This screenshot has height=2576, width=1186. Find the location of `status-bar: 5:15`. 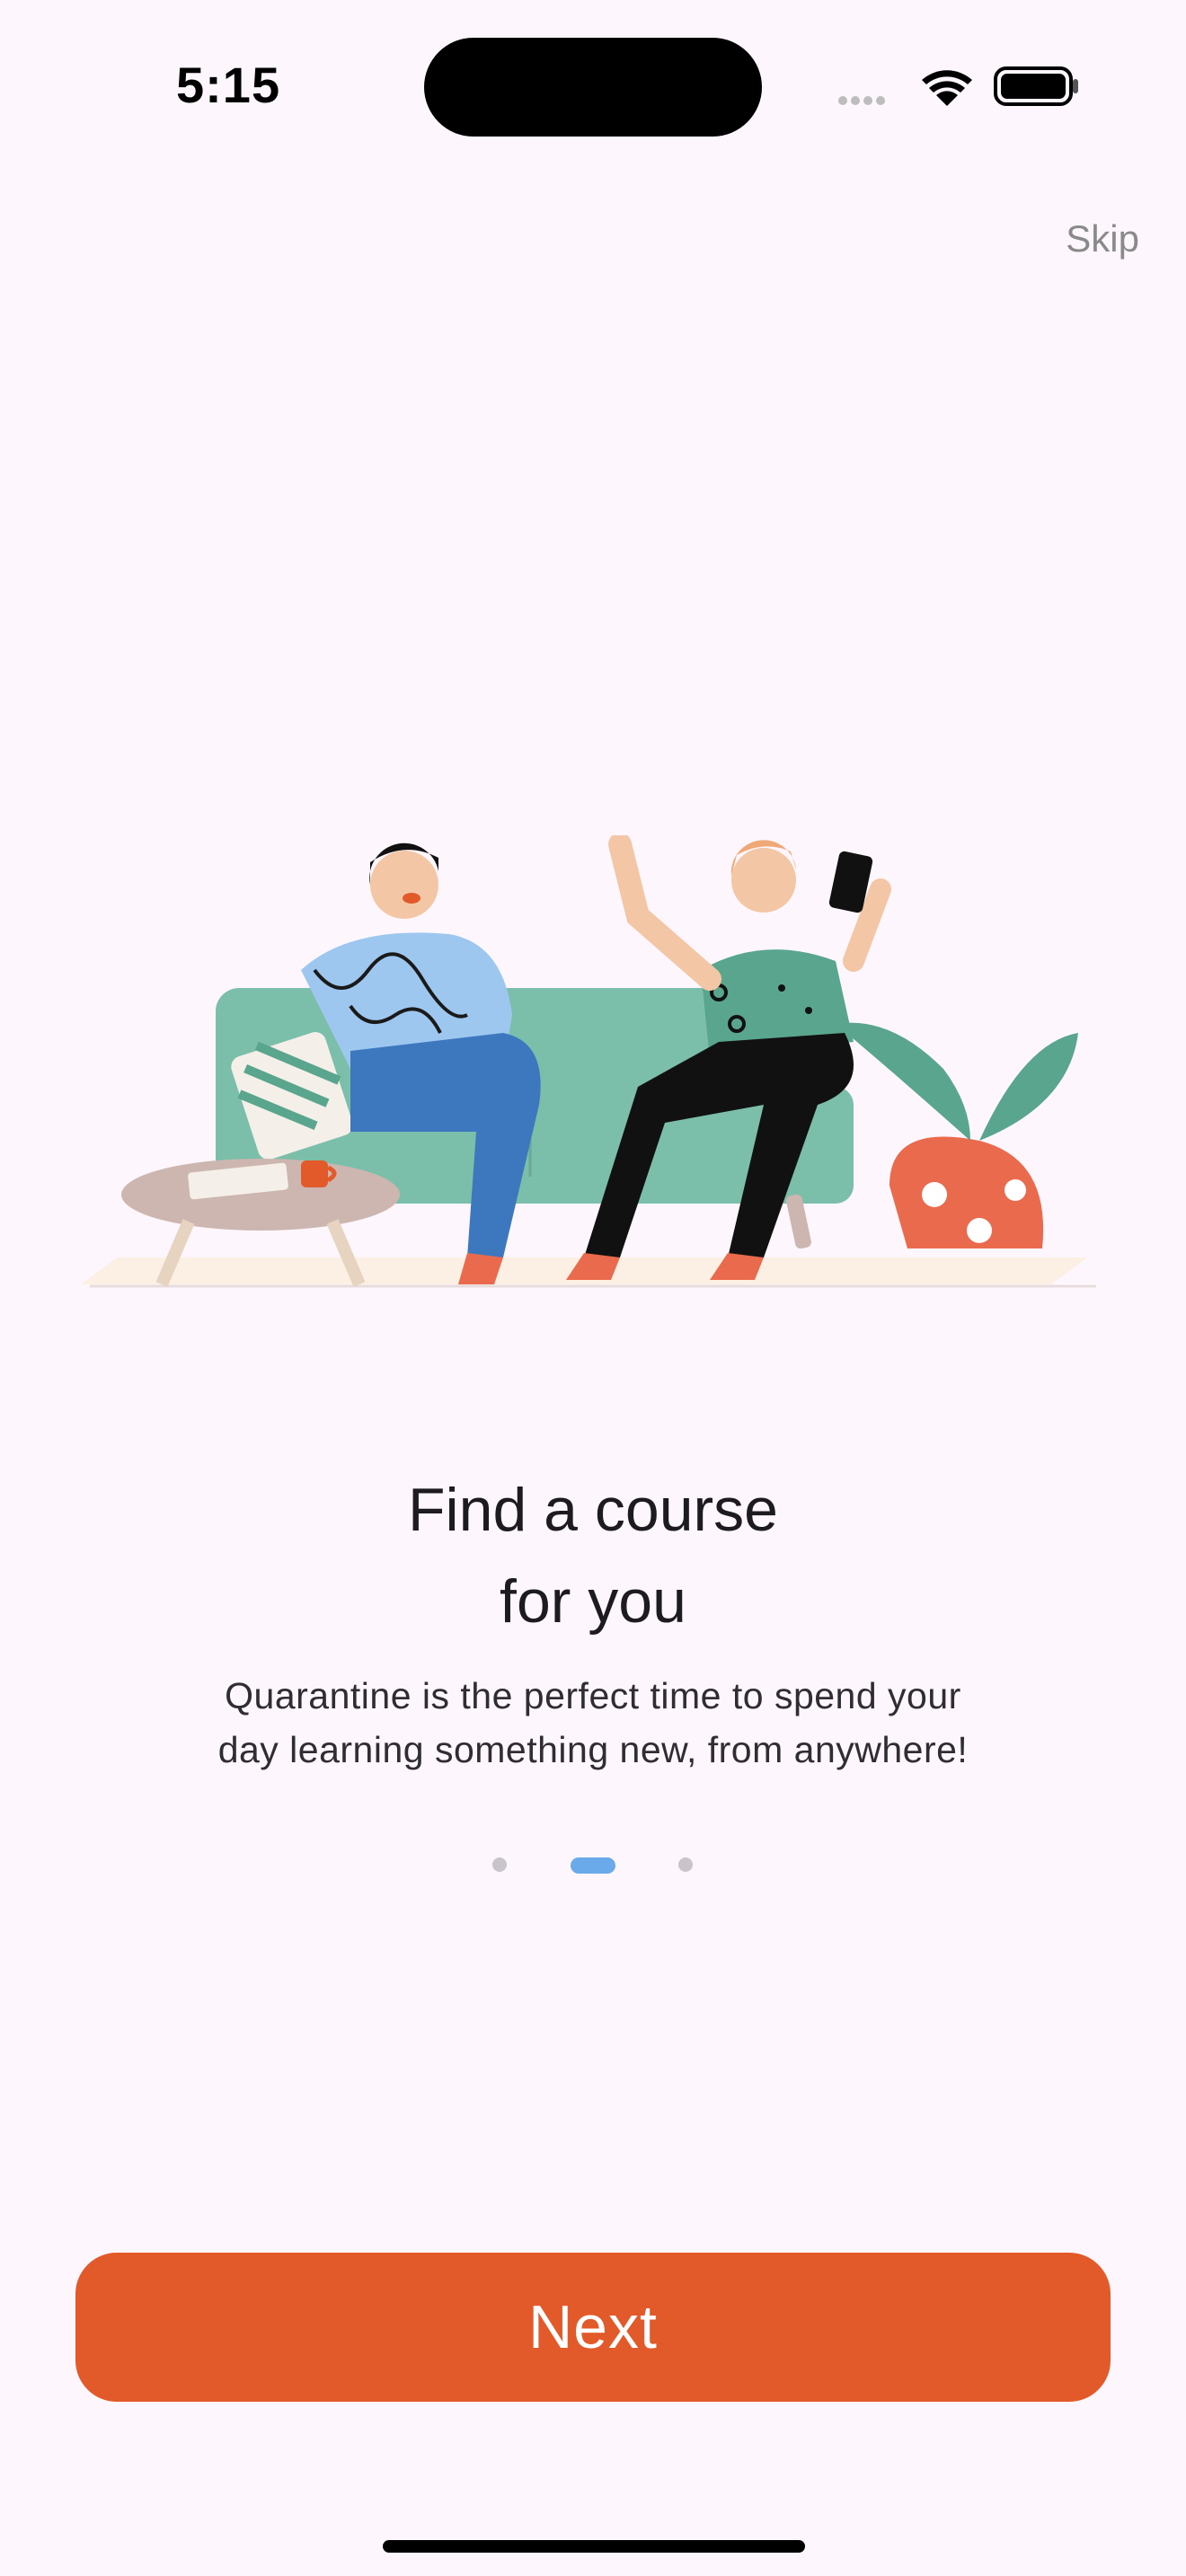

status-bar: 5:15 is located at coordinates (593, 85).